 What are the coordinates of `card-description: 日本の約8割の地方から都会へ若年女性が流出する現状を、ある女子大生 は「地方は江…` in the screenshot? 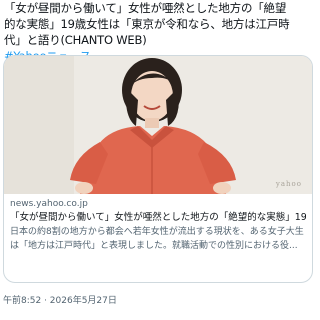 It's located at (158, 239).